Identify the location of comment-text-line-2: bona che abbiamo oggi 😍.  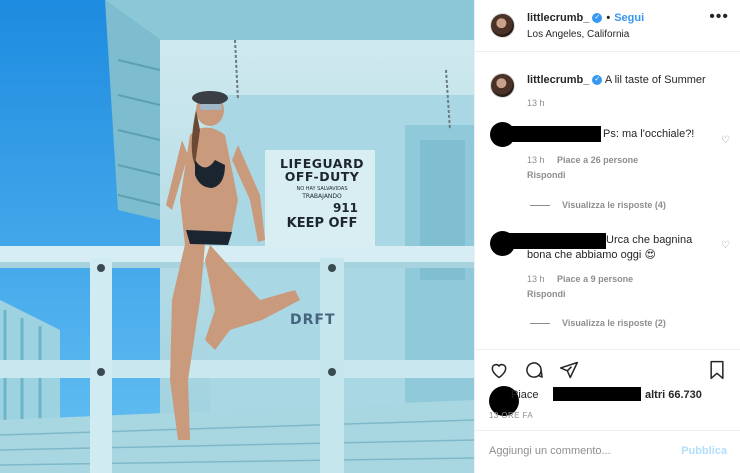
(591, 255).